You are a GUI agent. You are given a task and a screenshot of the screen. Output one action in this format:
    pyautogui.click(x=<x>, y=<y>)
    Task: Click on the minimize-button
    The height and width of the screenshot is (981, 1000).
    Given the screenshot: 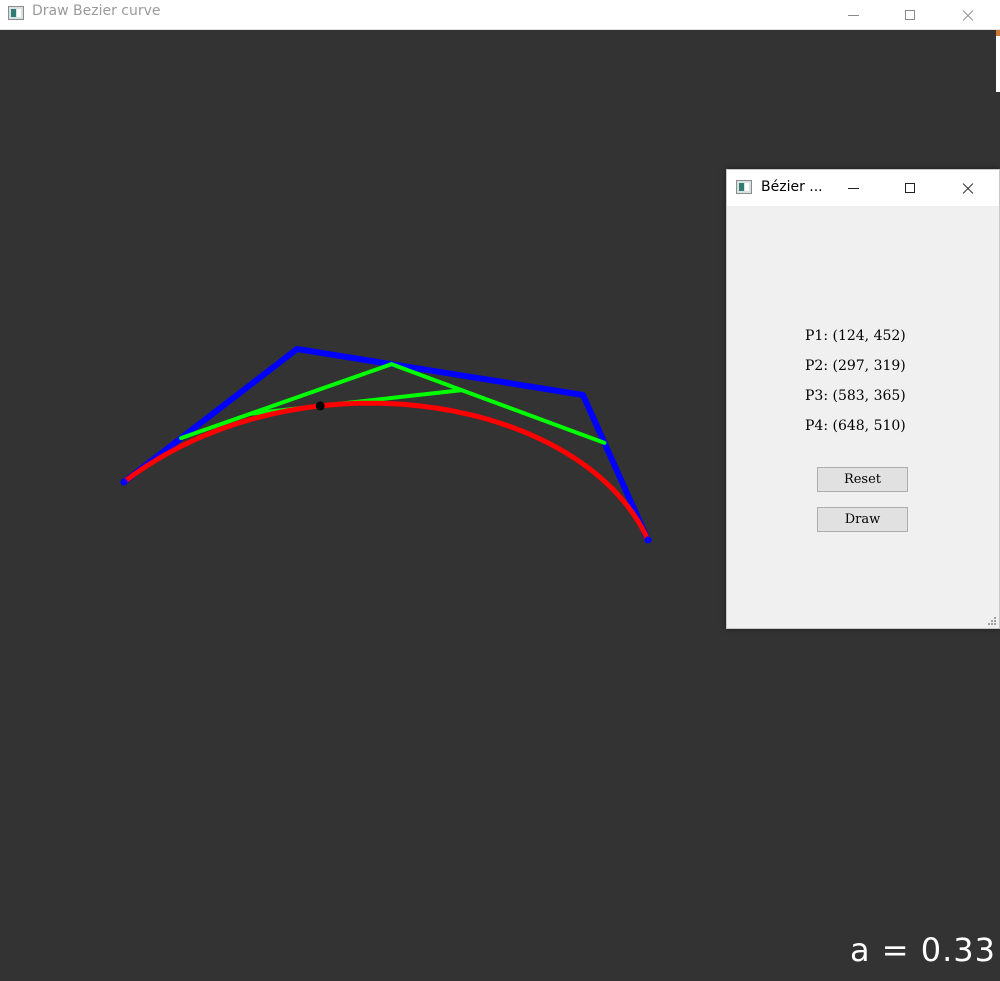 What is the action you would take?
    pyautogui.click(x=853, y=15)
    